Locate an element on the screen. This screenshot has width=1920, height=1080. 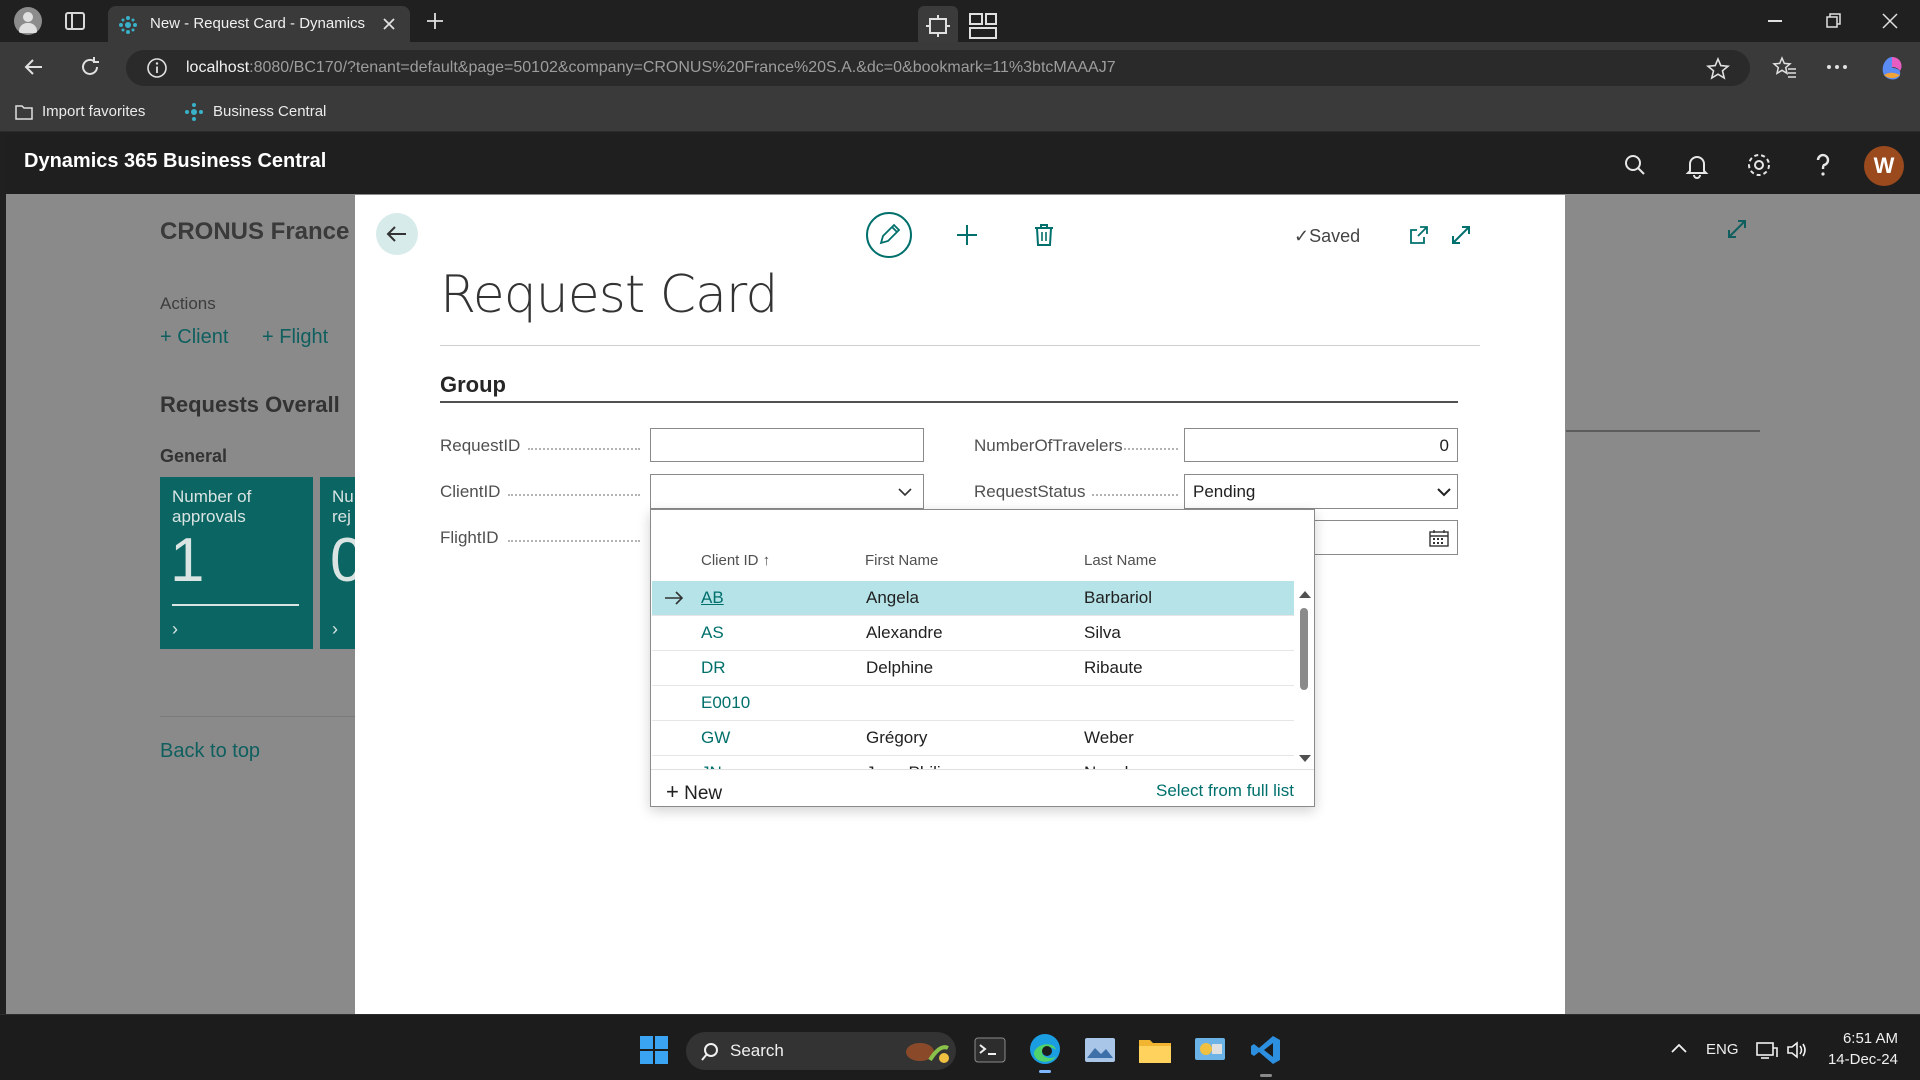
lookup-scrollbar-thumb is located at coordinates (1304, 649).